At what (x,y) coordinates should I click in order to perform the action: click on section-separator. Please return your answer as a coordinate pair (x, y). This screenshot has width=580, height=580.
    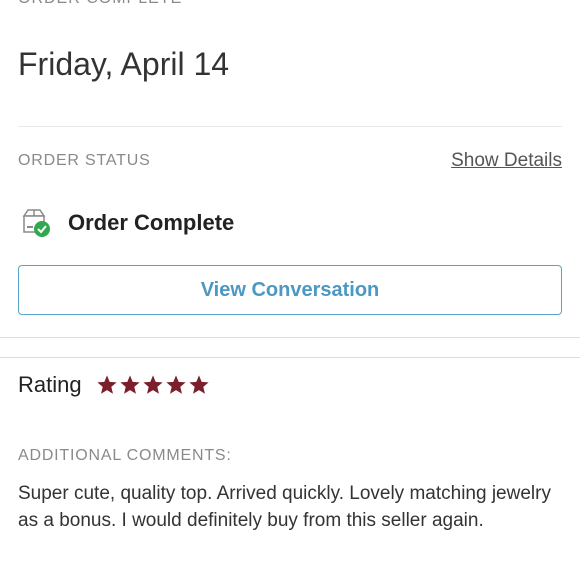
    Looking at the image, I should click on (290, 347).